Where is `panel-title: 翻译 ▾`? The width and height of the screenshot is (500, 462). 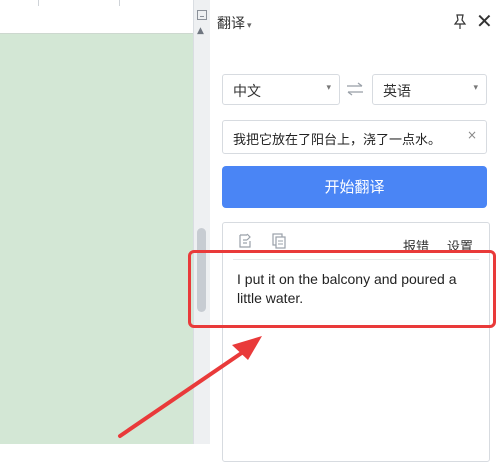 panel-title: 翻译 ▾ is located at coordinates (234, 23).